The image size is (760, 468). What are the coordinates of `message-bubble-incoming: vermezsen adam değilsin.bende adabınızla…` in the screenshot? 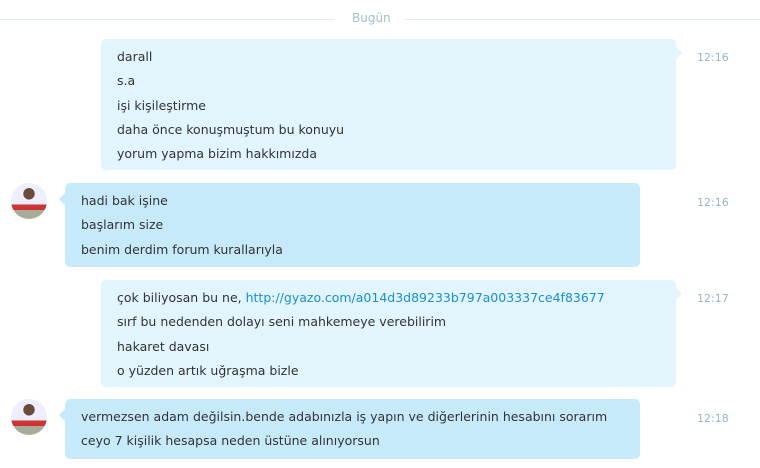 It's located at (349, 429).